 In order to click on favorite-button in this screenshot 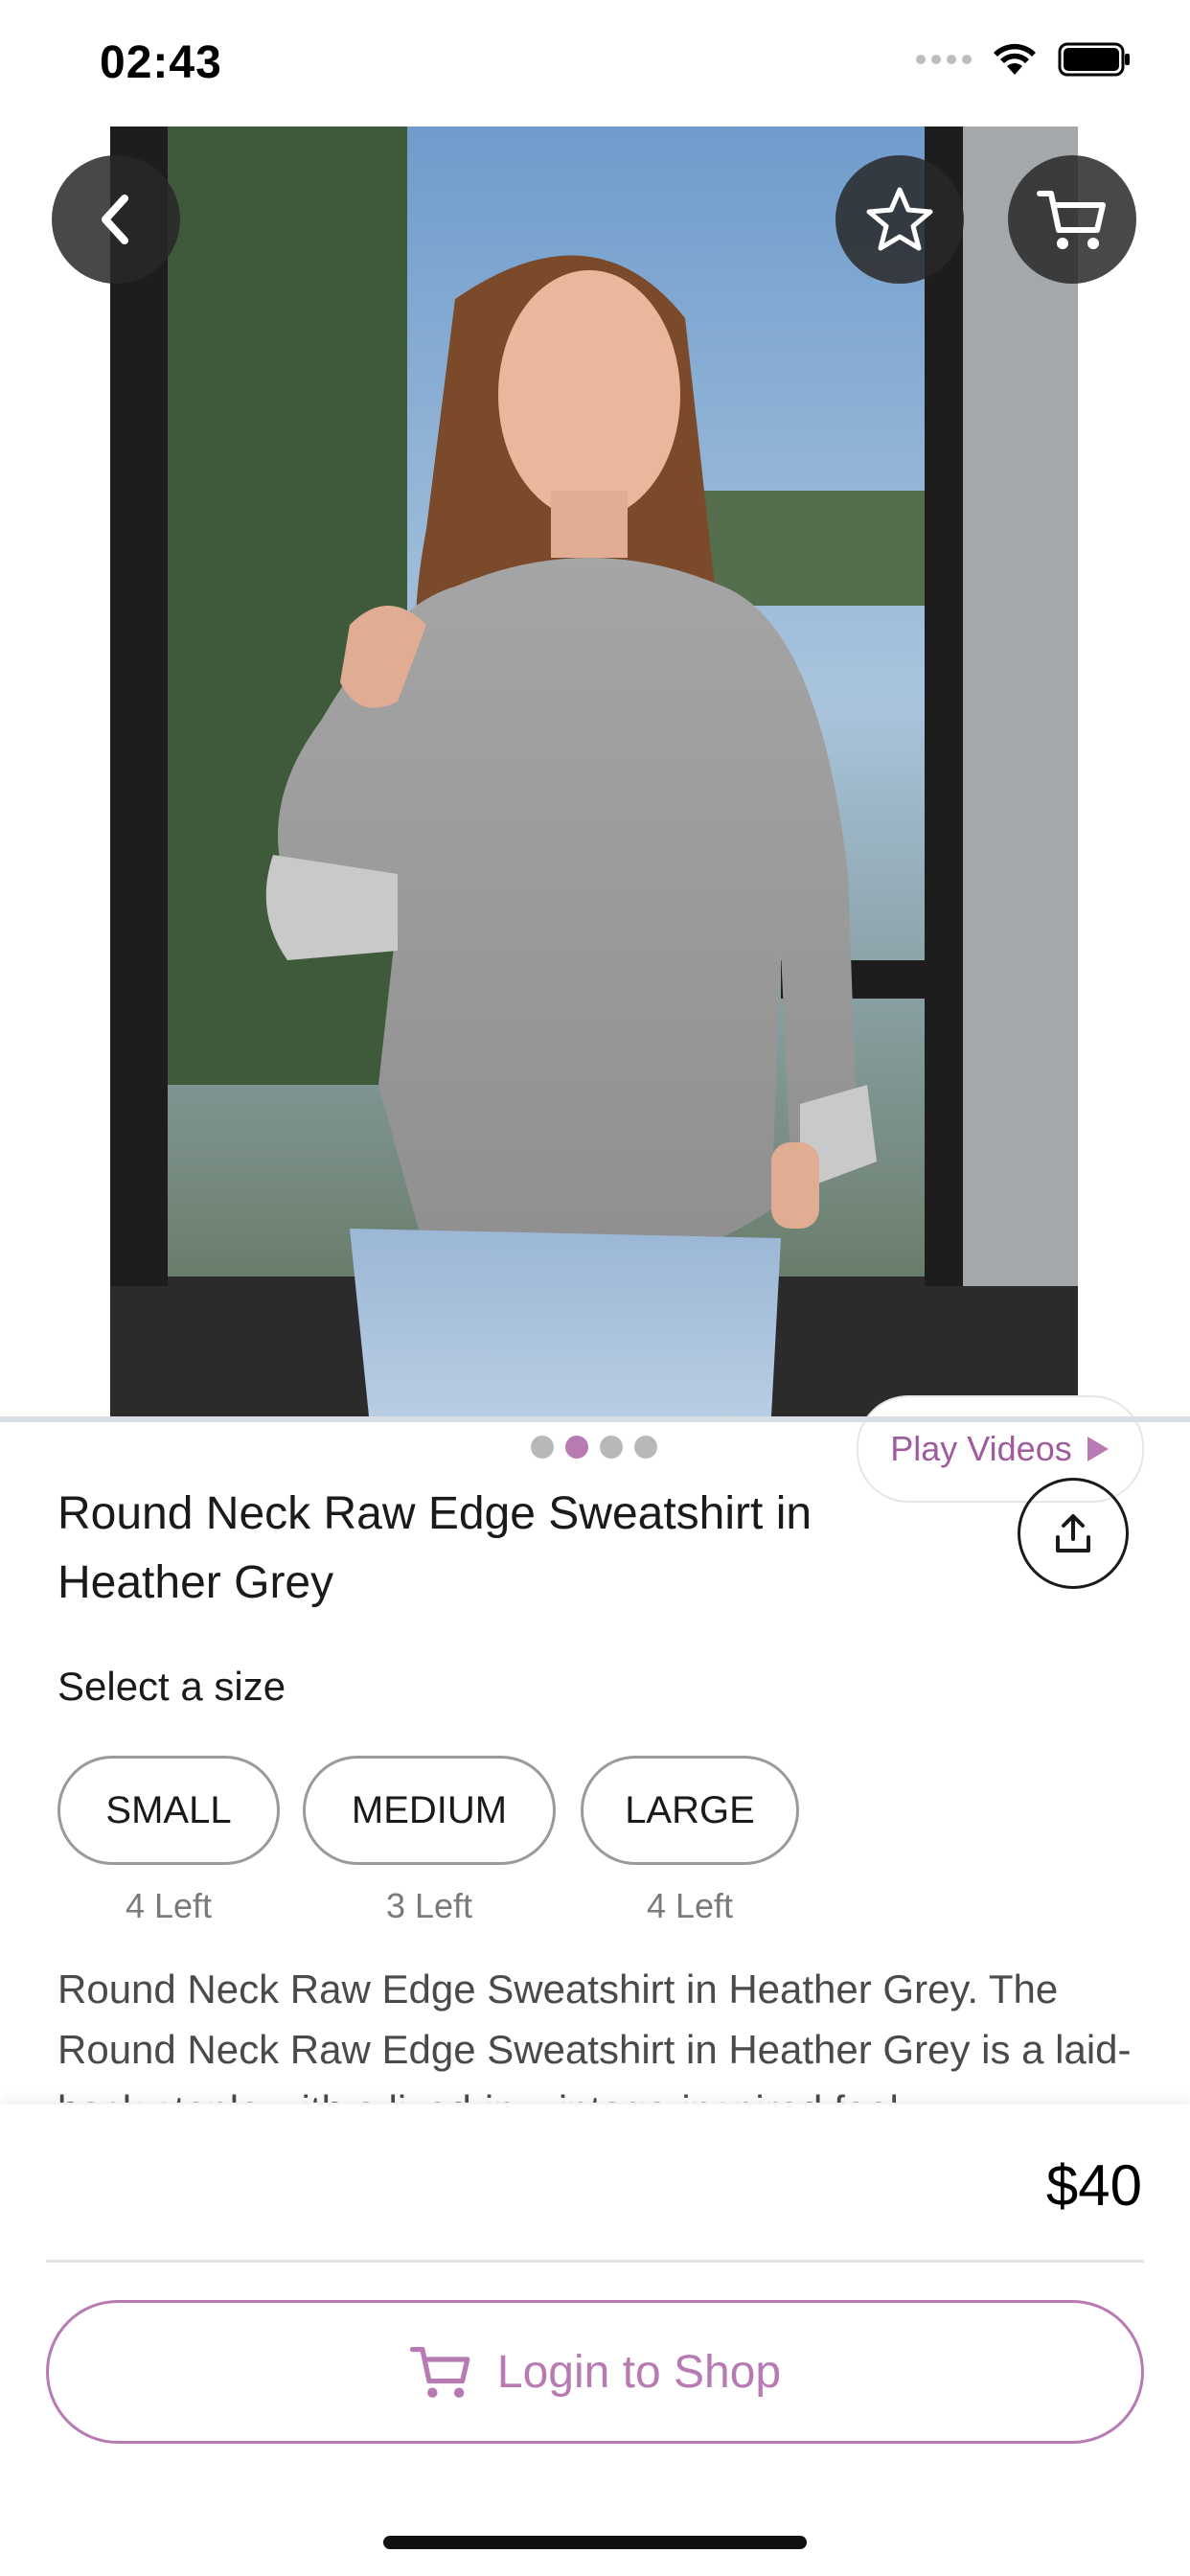, I will do `click(900, 219)`.